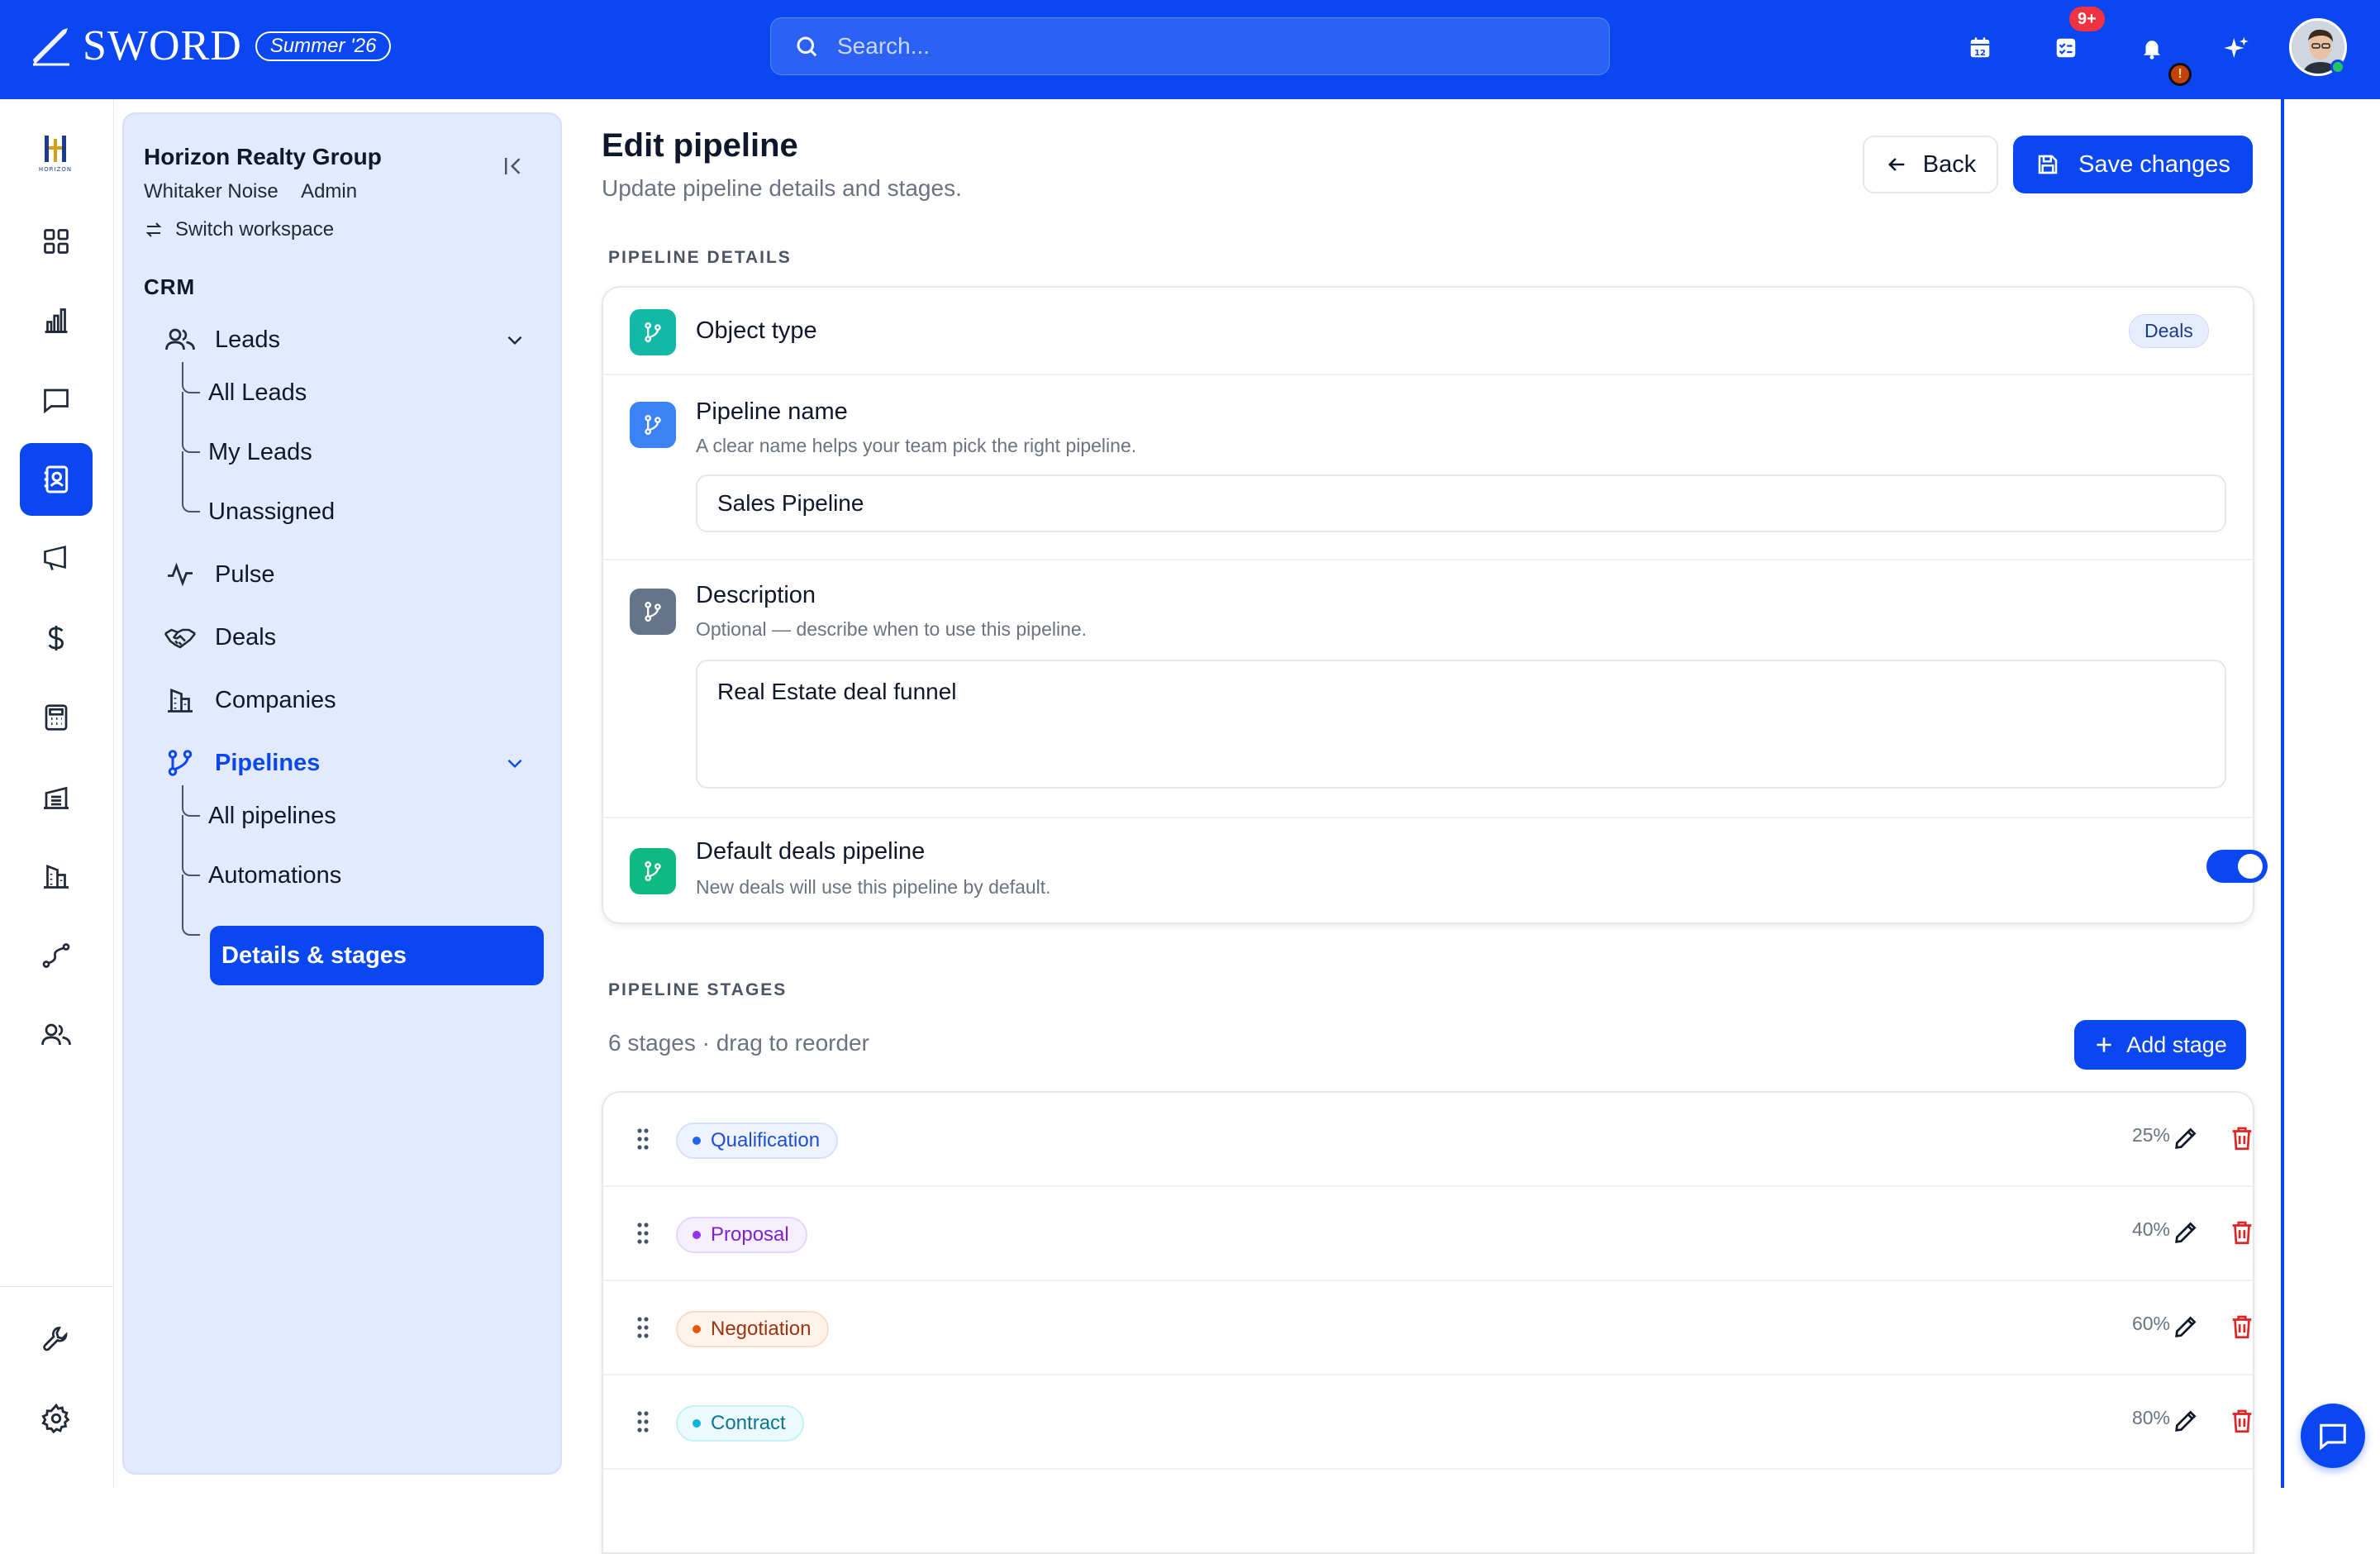 This screenshot has height=1554, width=2380. Describe the element at coordinates (700, 257) in the screenshot. I see `pipeline-details-label: PIPELINE DETAILS` at that location.